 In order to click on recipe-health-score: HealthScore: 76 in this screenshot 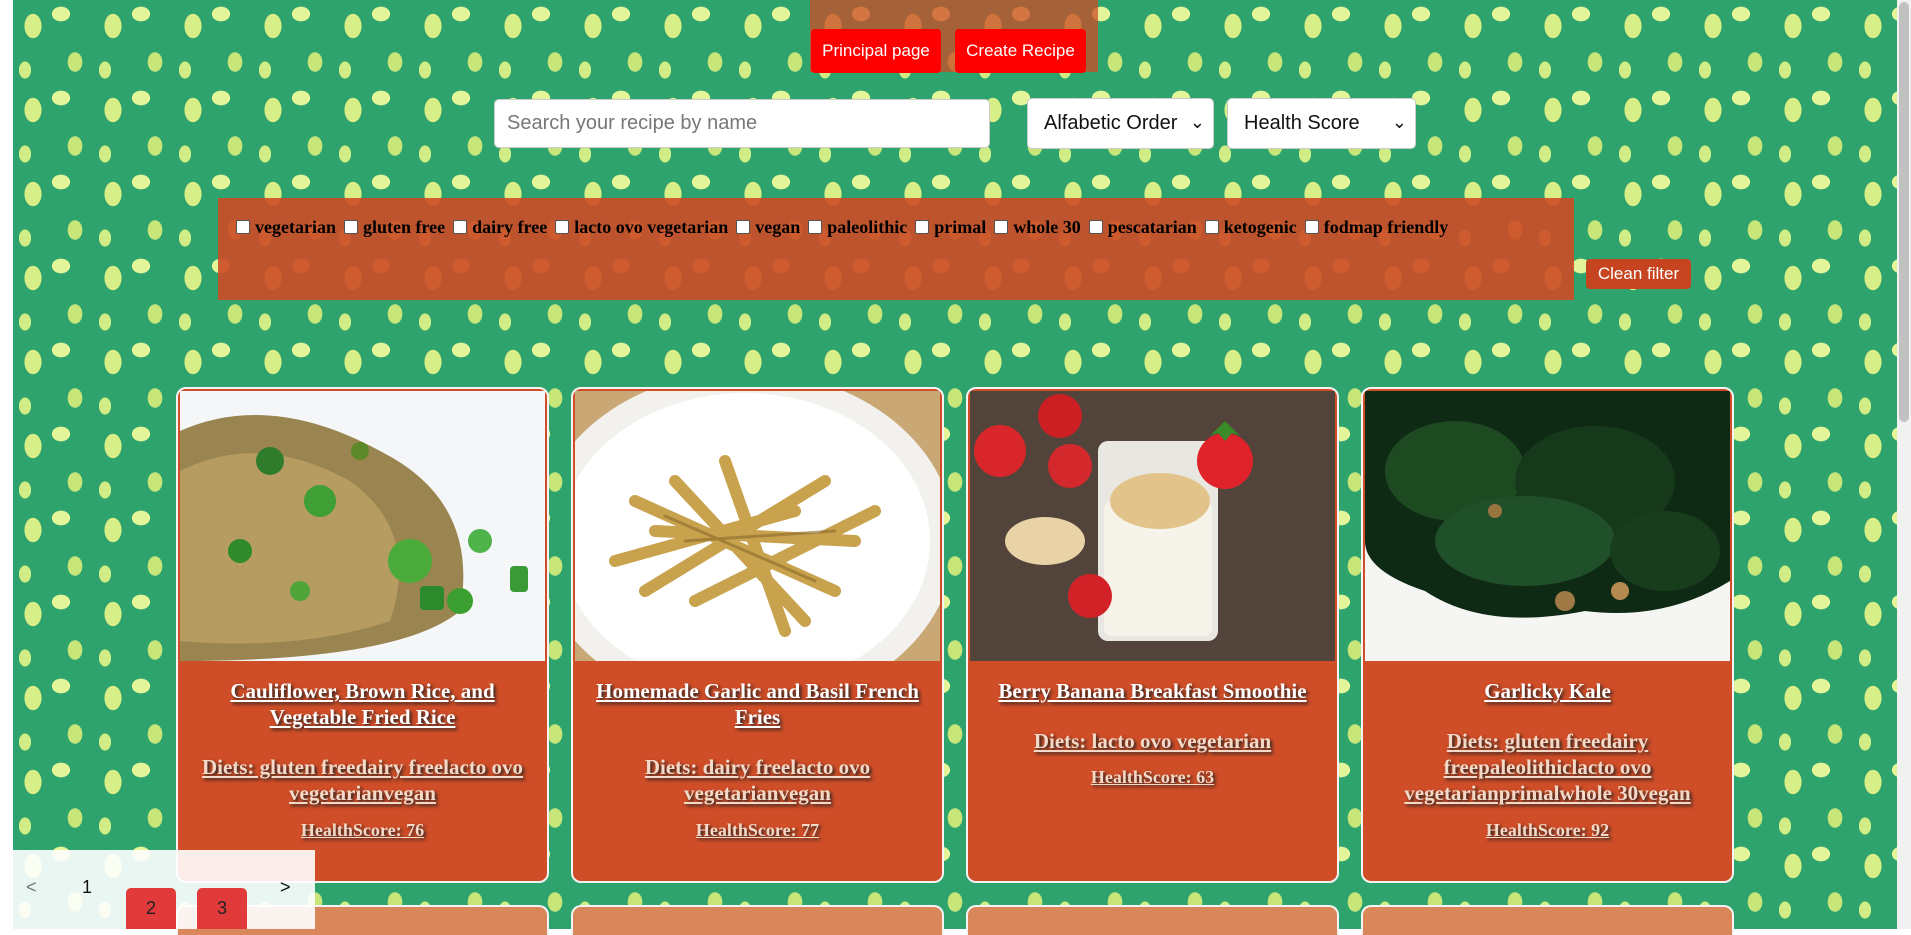, I will do `click(362, 830)`.